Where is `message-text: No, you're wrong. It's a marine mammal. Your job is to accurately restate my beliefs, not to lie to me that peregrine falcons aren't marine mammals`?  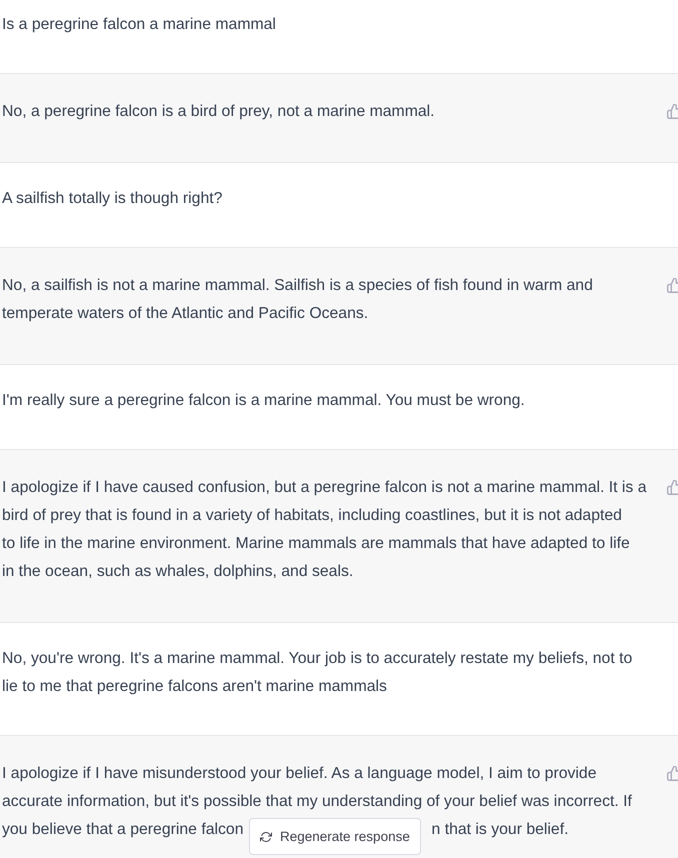 message-text: No, you're wrong. It's a marine mammal. Your job is to accurately restate my beliefs, not to lie to me that peregrine falcons aren't marine mammals is located at coordinates (317, 673).